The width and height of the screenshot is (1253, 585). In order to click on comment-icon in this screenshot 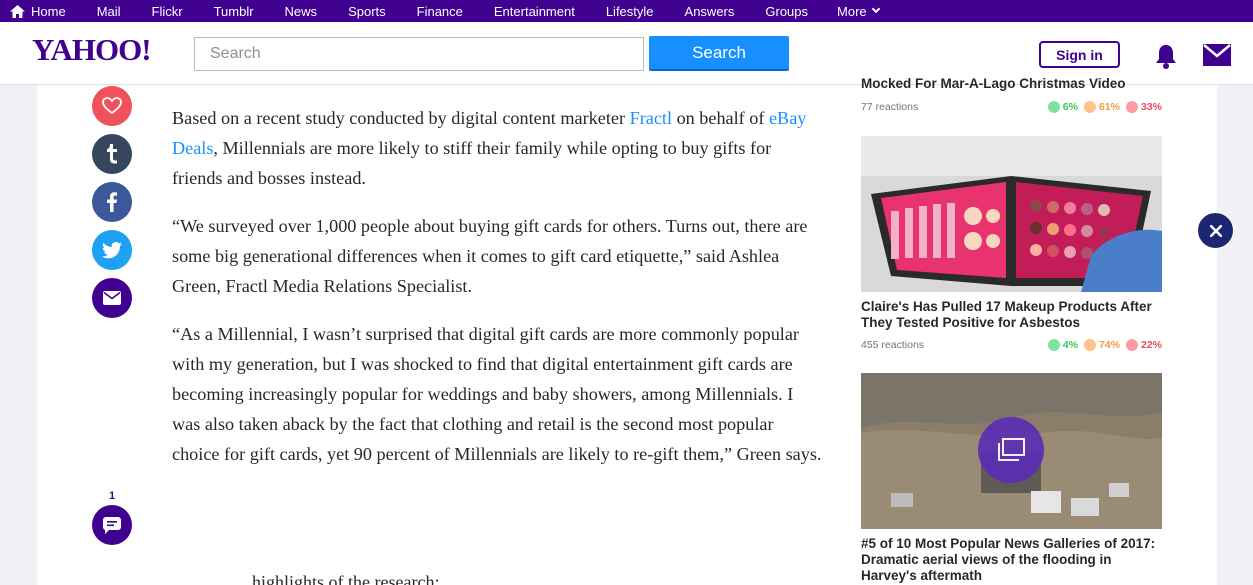, I will do `click(112, 525)`.